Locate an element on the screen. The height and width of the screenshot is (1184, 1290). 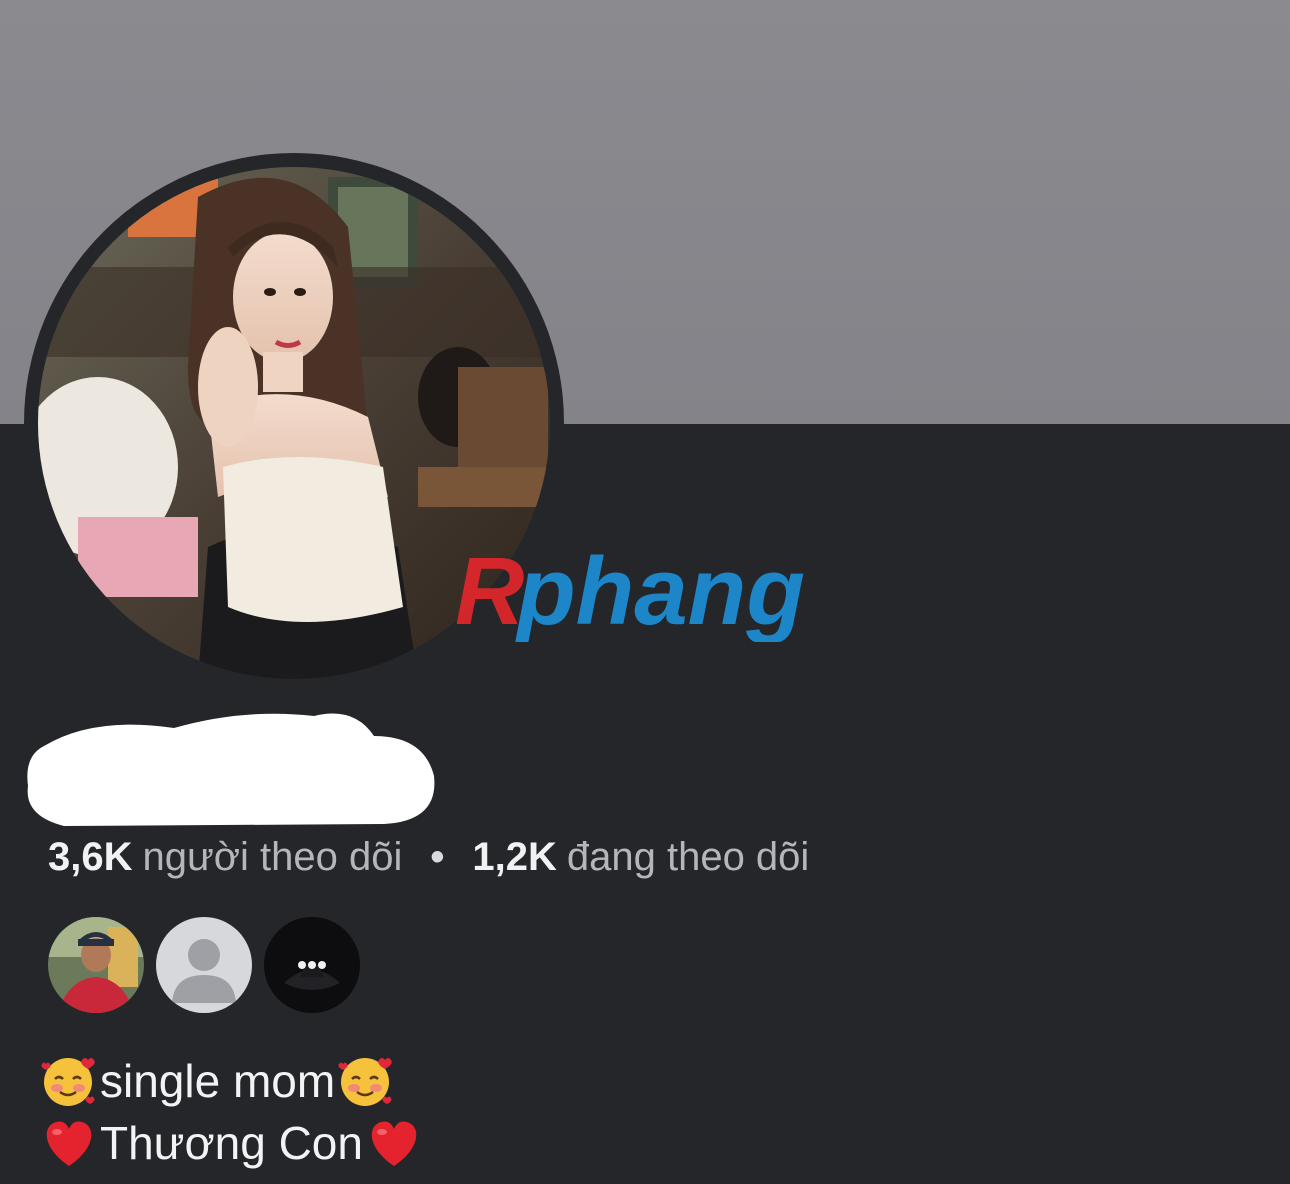
name-redaction is located at coordinates (231, 769).